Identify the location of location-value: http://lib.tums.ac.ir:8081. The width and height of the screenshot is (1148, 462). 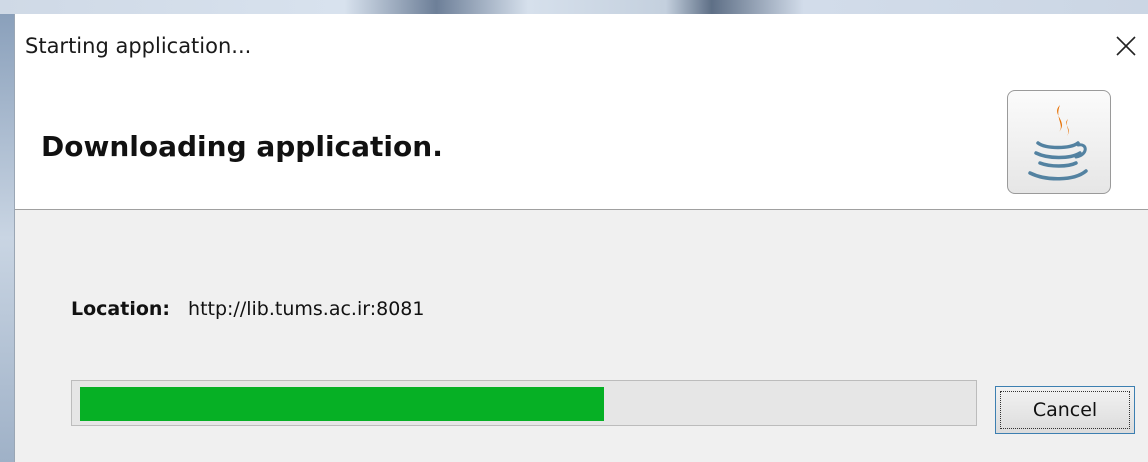
(306, 309).